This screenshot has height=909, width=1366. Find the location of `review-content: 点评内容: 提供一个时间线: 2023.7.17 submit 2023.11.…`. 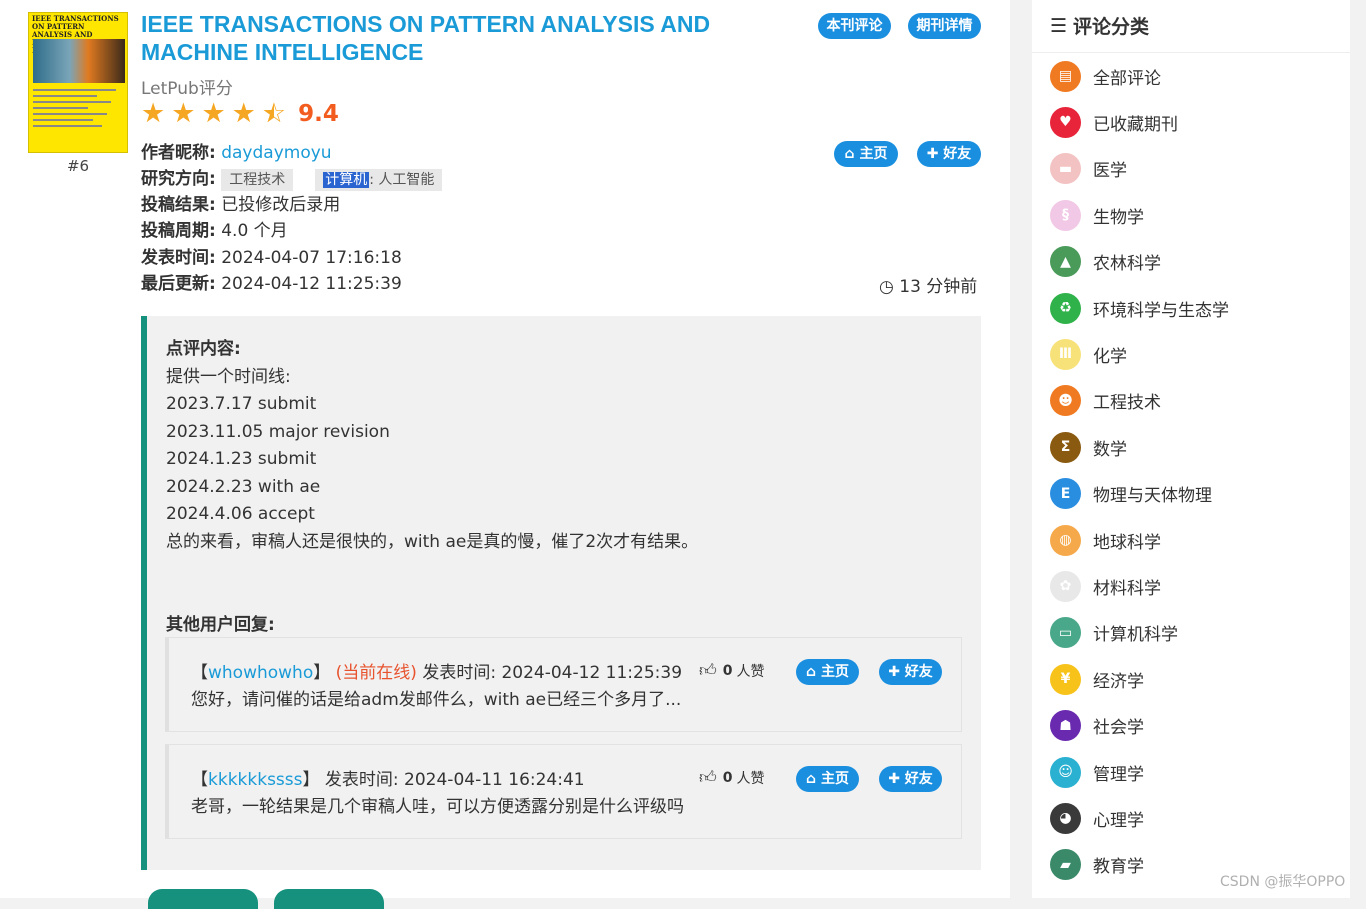

review-content: 点评内容: 提供一个时间线: 2023.7.17 submit 2023.11.… is located at coordinates (432, 446).